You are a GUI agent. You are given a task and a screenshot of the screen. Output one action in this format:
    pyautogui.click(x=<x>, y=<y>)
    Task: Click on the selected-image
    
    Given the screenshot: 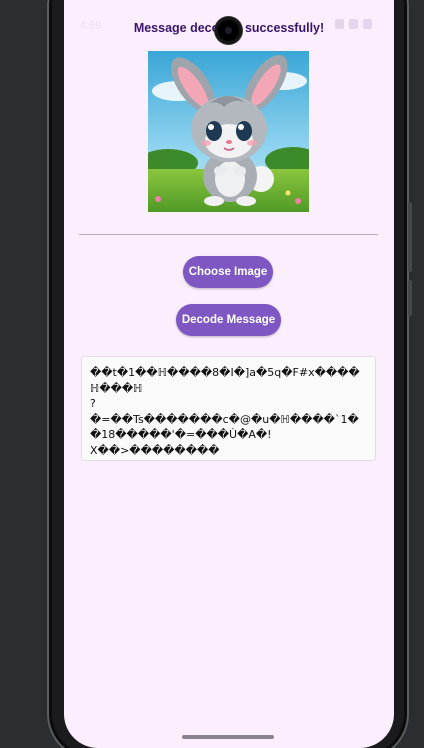 What is the action you would take?
    pyautogui.click(x=228, y=131)
    